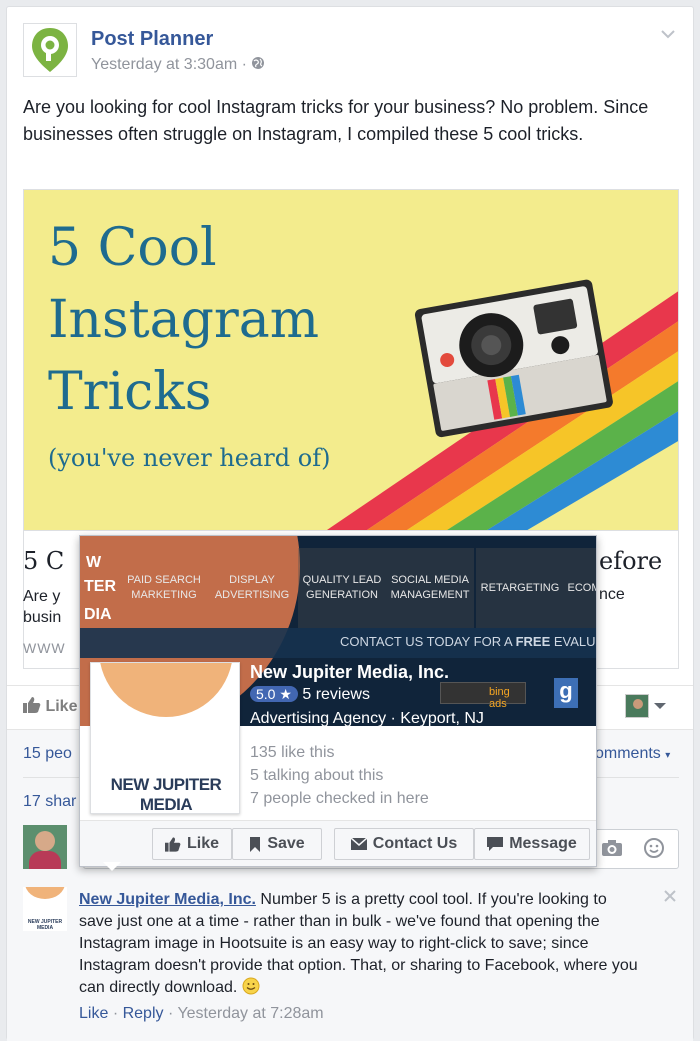 This screenshot has width=700, height=1041. Describe the element at coordinates (317, 775) in the screenshot. I see `hovercard-talking: 5 talking about this` at that location.